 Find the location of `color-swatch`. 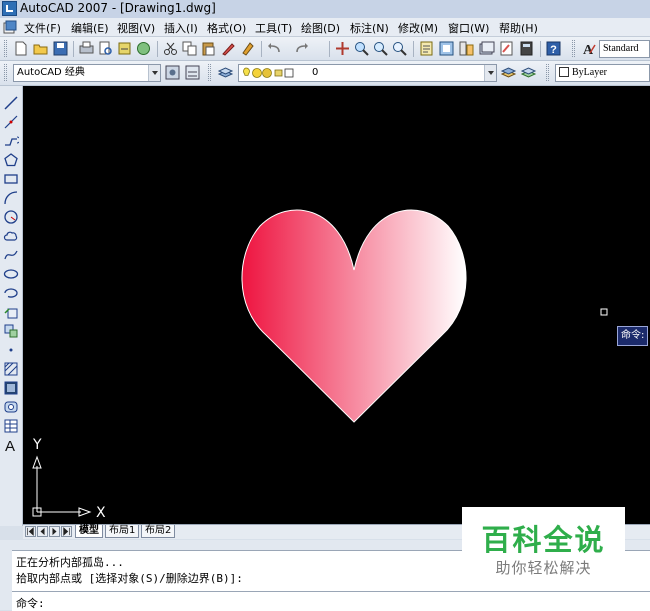

color-swatch is located at coordinates (564, 72).